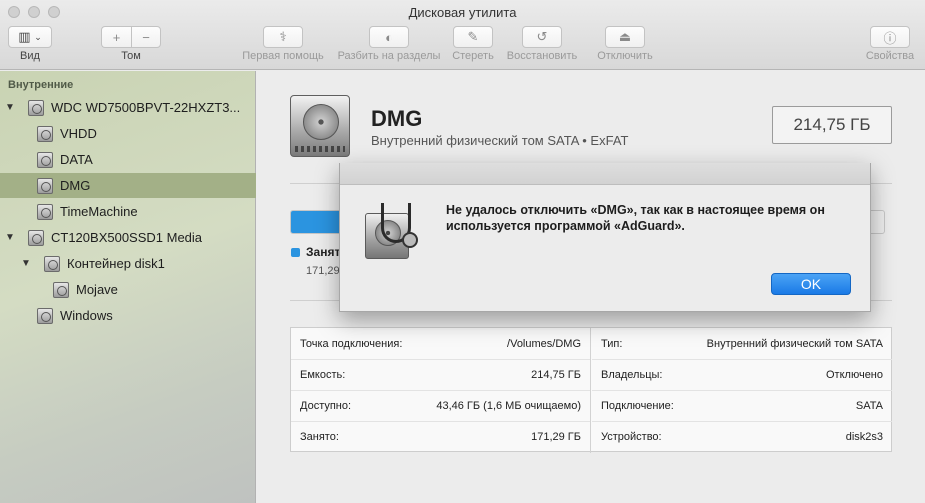  I want to click on info-key: Подключение:, so click(637, 406).